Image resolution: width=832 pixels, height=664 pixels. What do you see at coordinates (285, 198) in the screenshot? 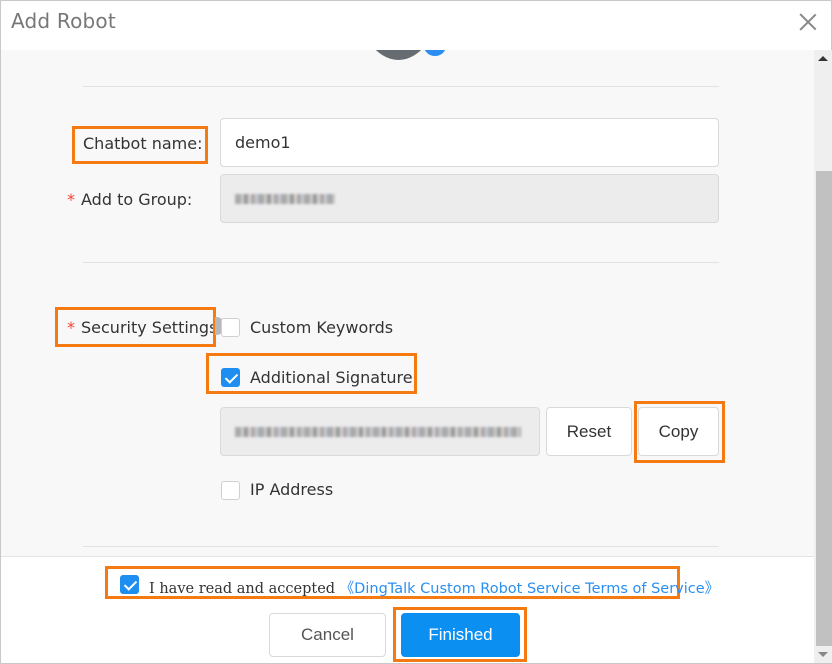
I see `group-name-blurred` at bounding box center [285, 198].